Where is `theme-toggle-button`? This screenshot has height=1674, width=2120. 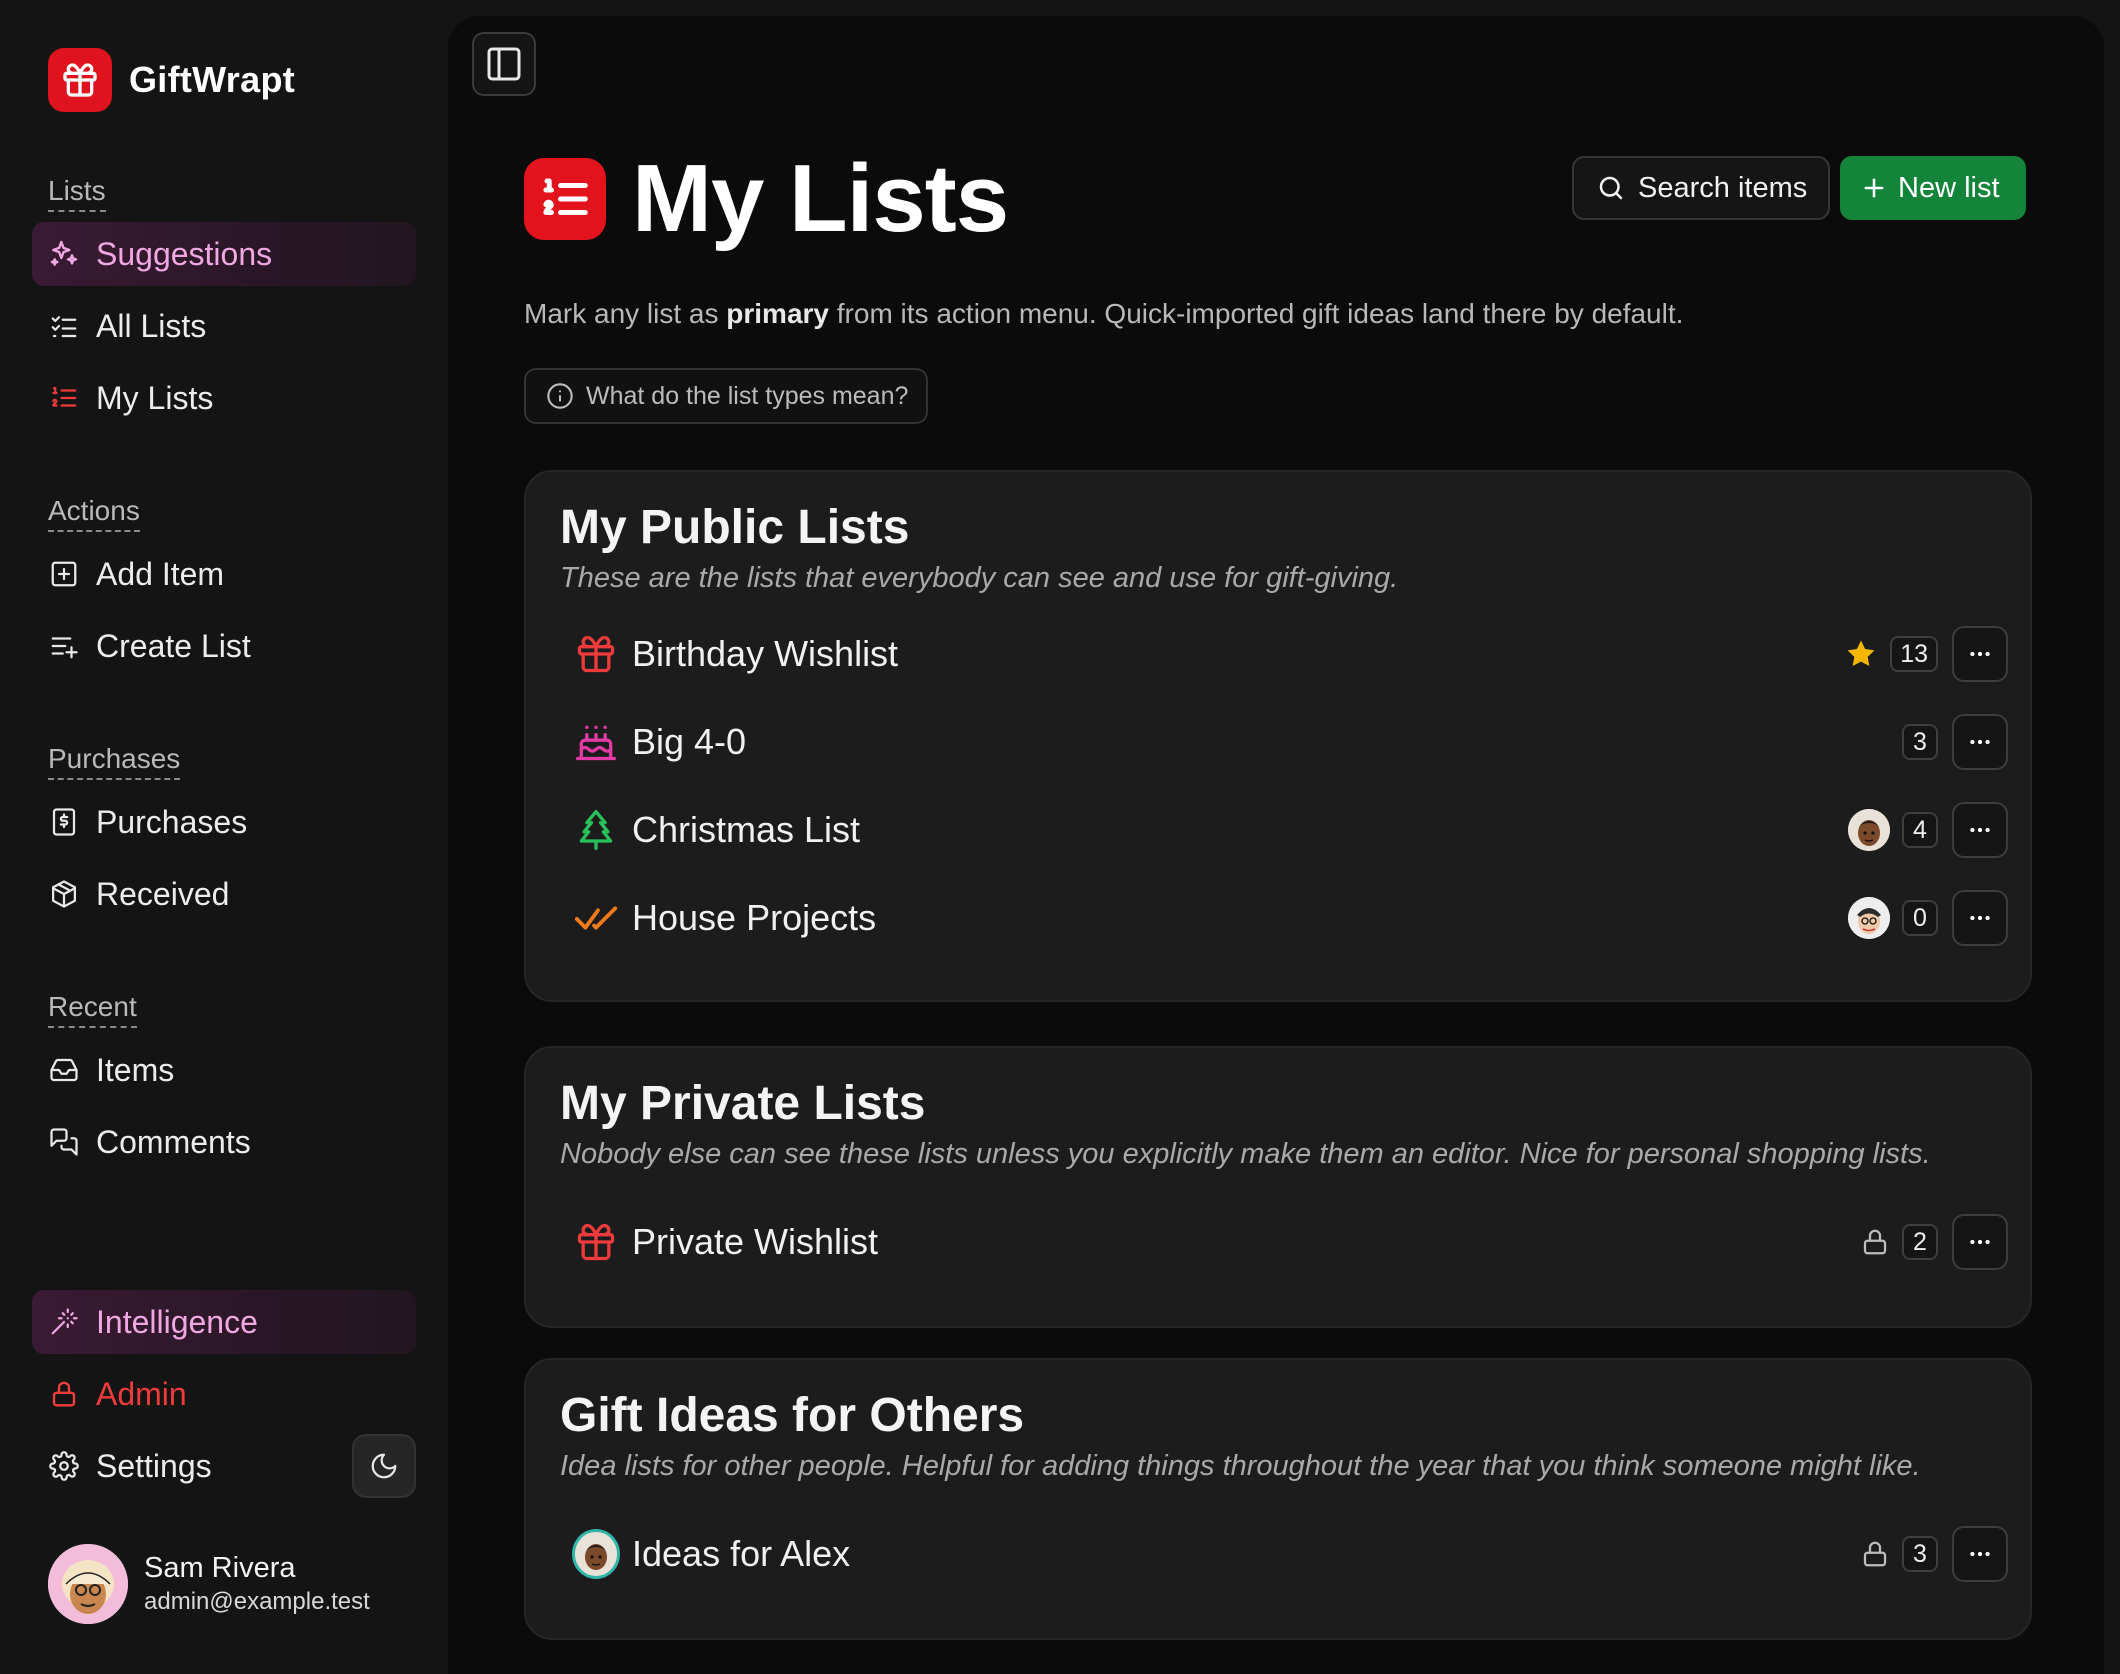
theme-toggle-button is located at coordinates (384, 1466).